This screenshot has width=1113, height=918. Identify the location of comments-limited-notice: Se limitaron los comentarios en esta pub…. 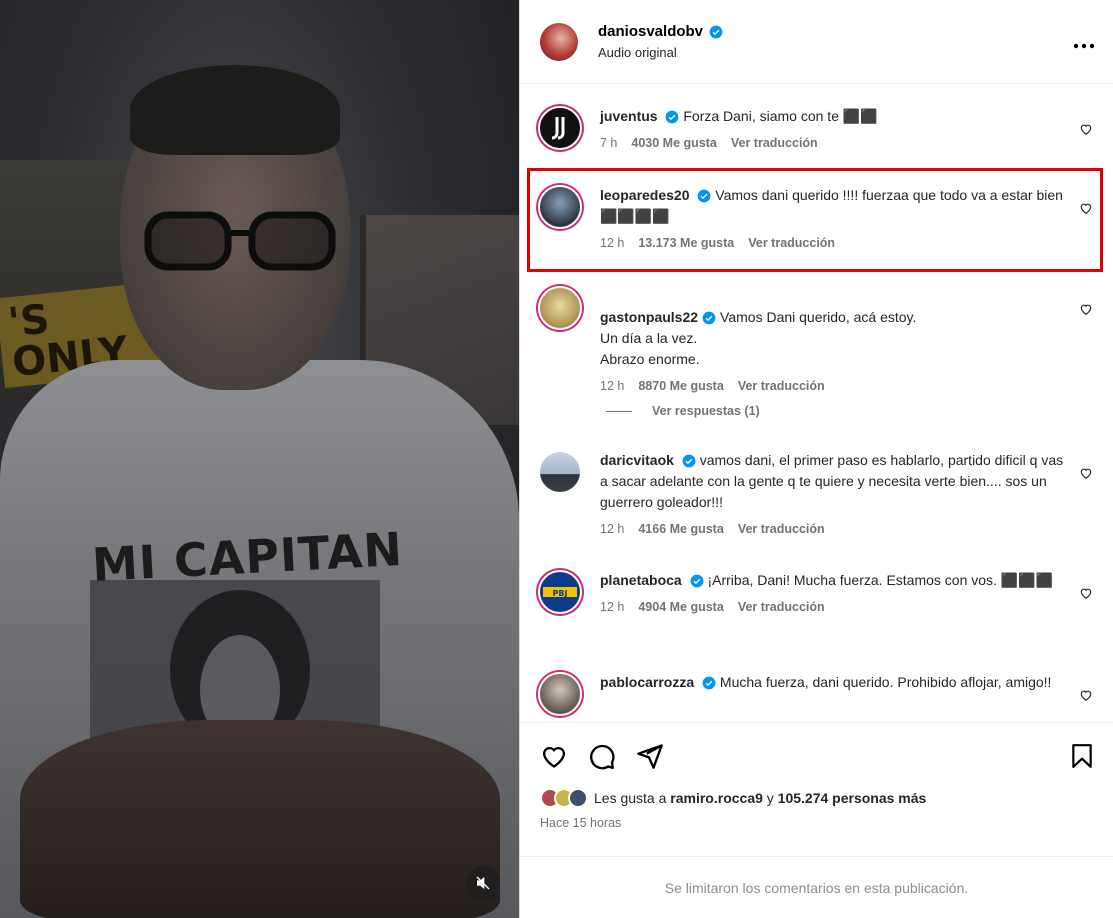
(816, 887).